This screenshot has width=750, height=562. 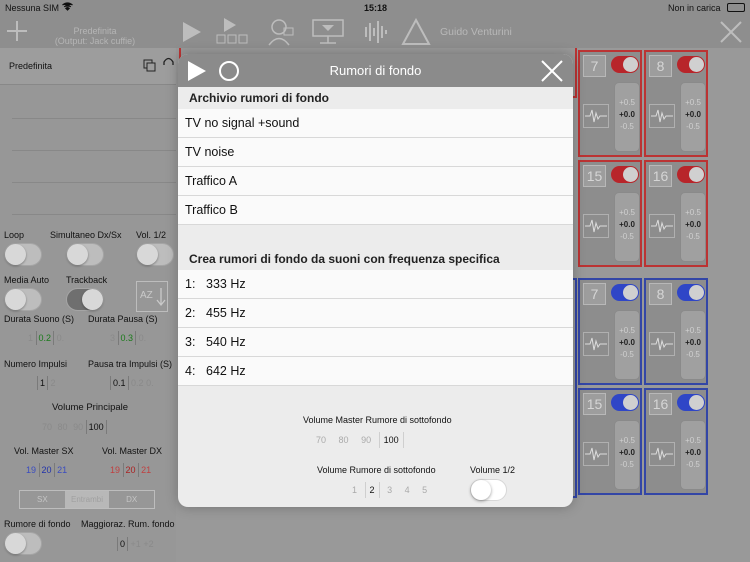 What do you see at coordinates (23, 543) in the screenshot?
I see `rumore-di-fondo-toggle` at bounding box center [23, 543].